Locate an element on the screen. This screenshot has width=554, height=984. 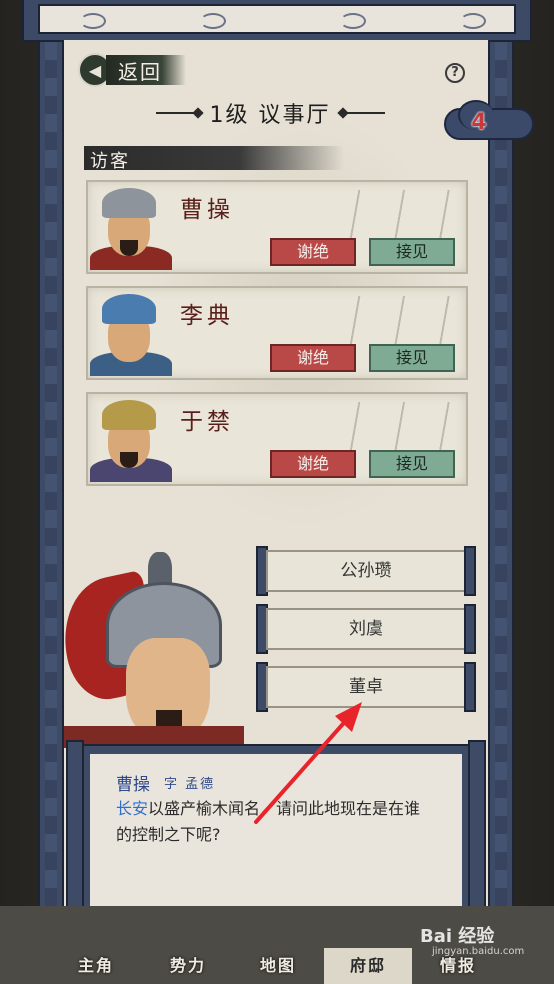
section-label: 访客 is located at coordinates (110, 161).